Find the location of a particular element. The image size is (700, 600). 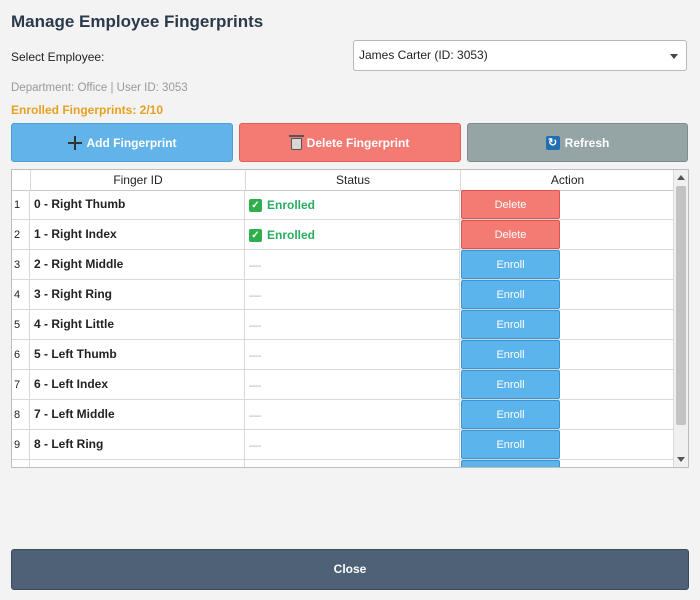

finger-id-cell: 4 - Right Little is located at coordinates (137, 324).